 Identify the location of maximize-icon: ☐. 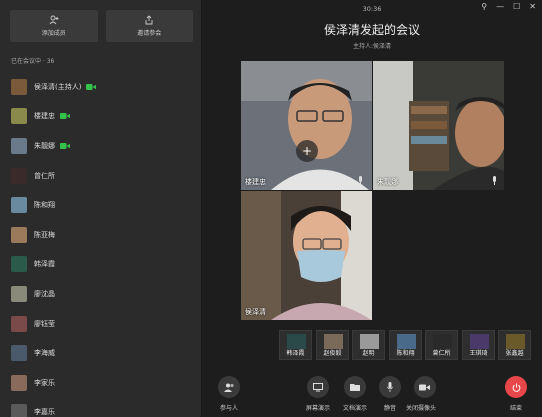
(516, 6).